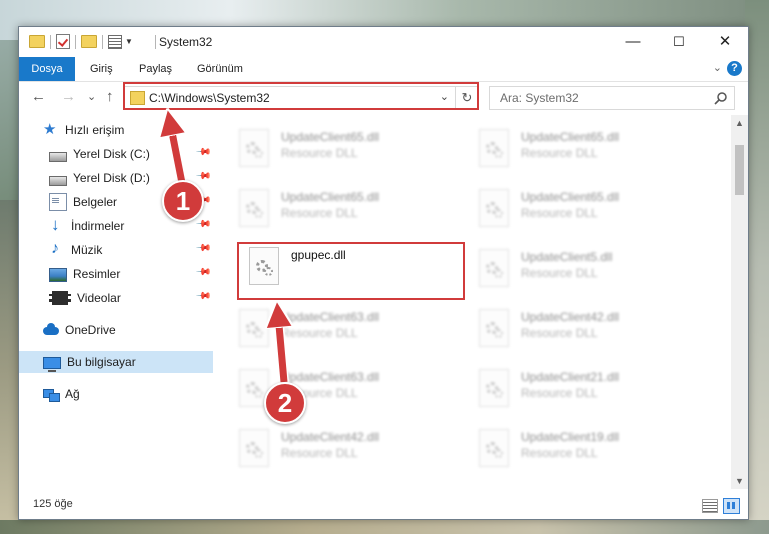 The width and height of the screenshot is (769, 534). I want to click on up-button: ↑, so click(110, 96).